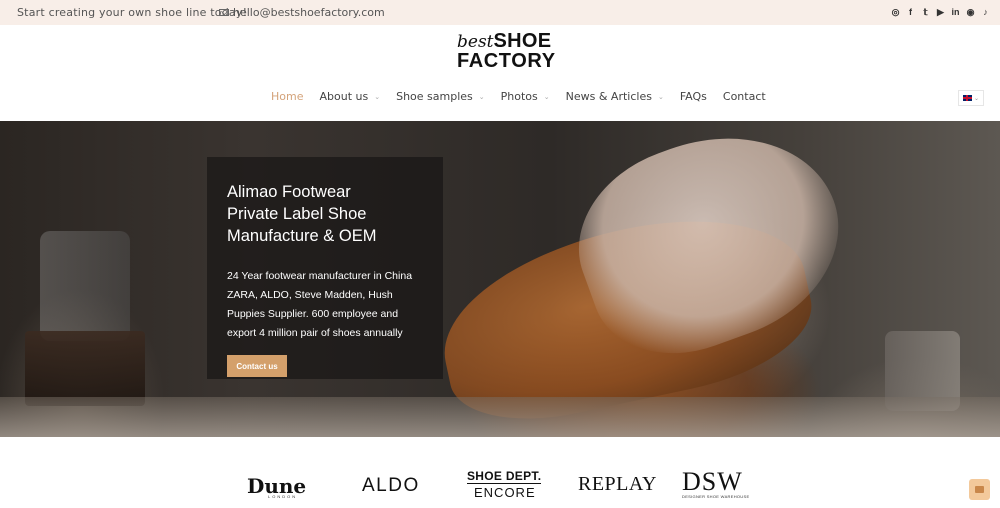  I want to click on envelope-icon, so click(224, 12).